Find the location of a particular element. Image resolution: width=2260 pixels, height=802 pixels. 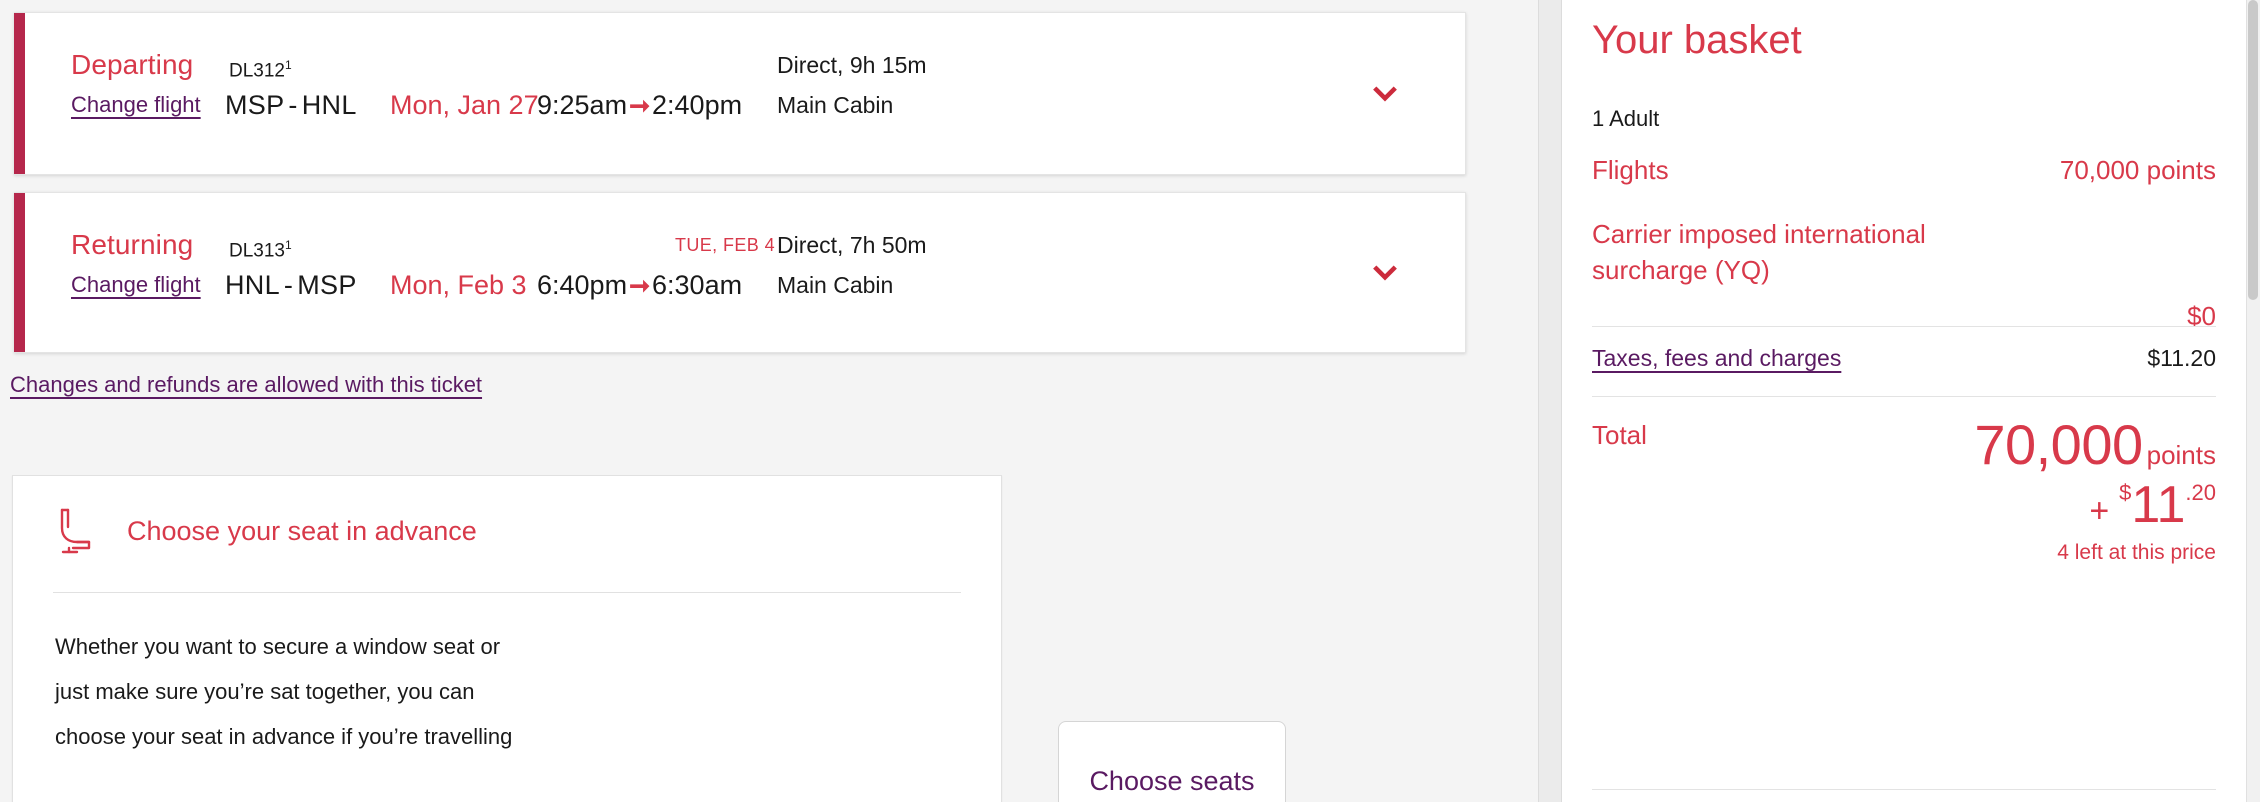

flight-number-text: DL313 is located at coordinates (257, 251).